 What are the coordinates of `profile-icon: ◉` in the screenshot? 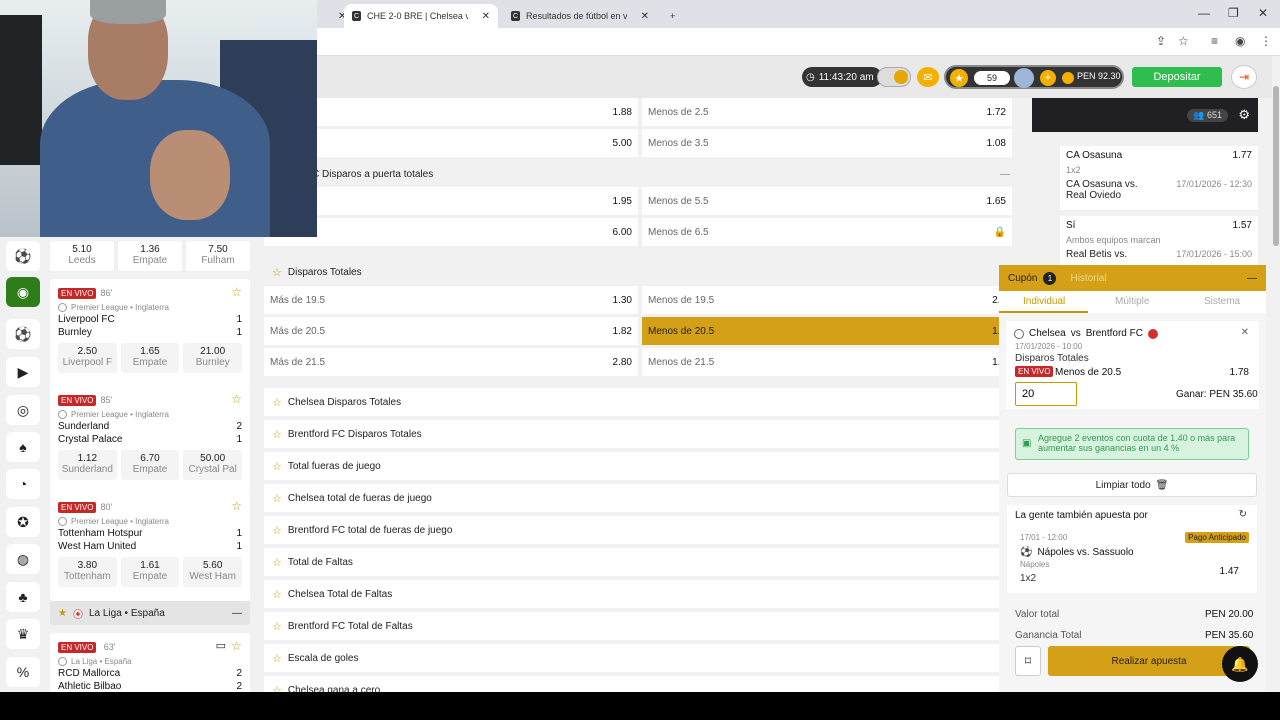 It's located at (1240, 41).